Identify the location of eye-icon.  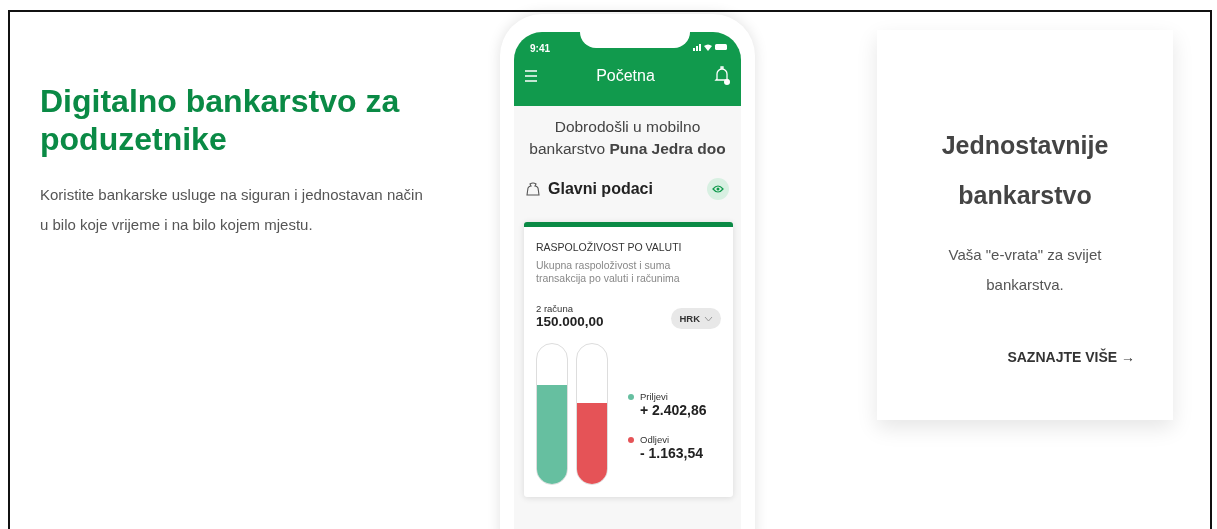
(718, 189).